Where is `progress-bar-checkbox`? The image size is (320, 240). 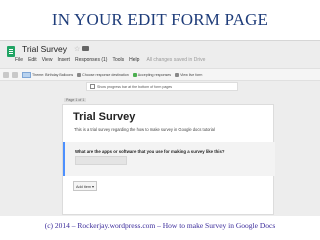 progress-bar-checkbox is located at coordinates (92, 86).